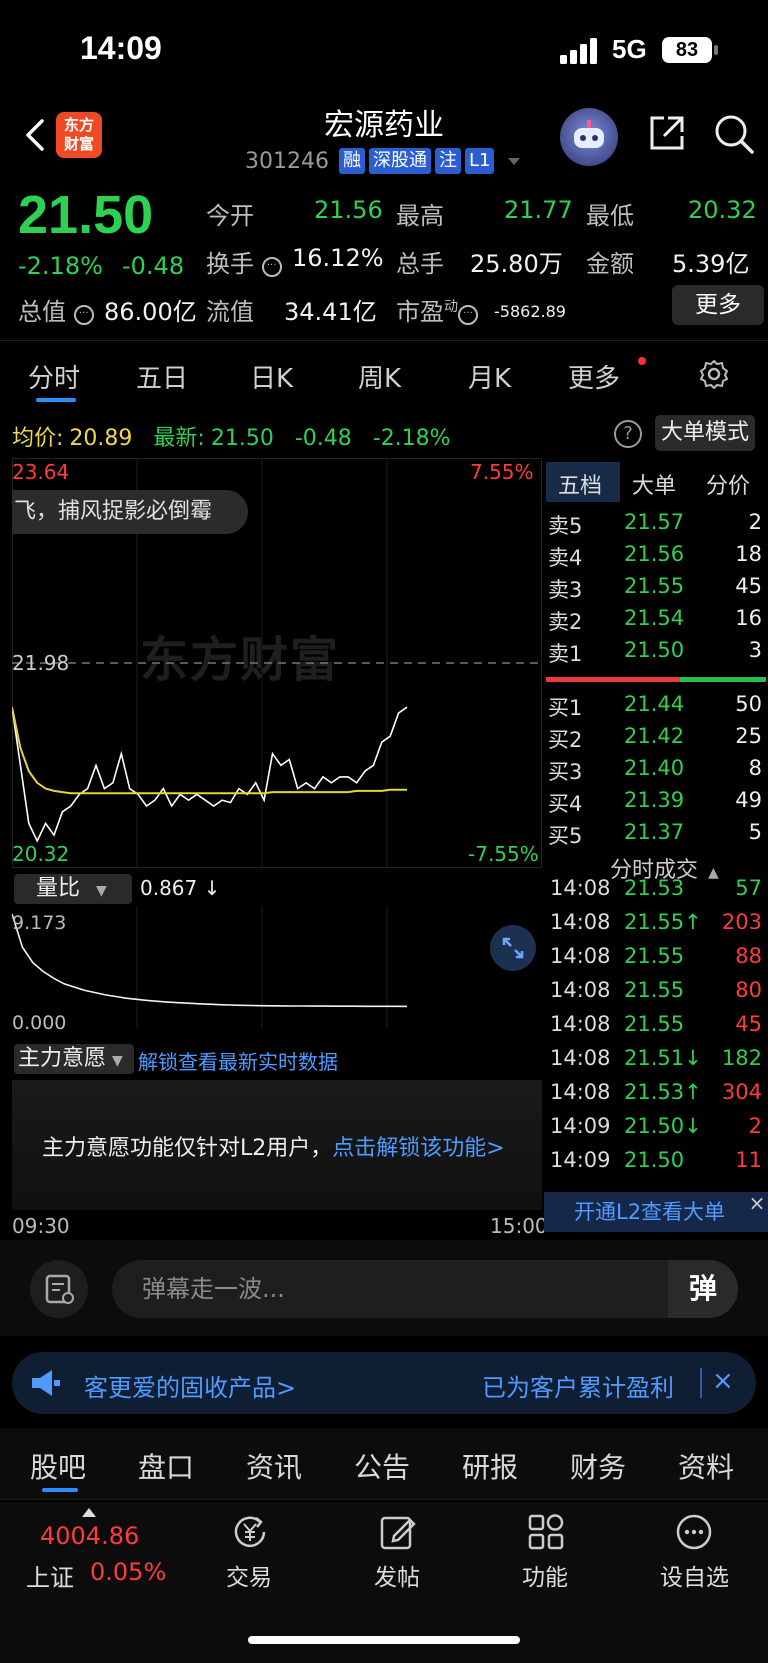 This screenshot has width=768, height=1663. Describe the element at coordinates (654, 888) in the screenshot. I see `tick-price: 21.53` at that location.